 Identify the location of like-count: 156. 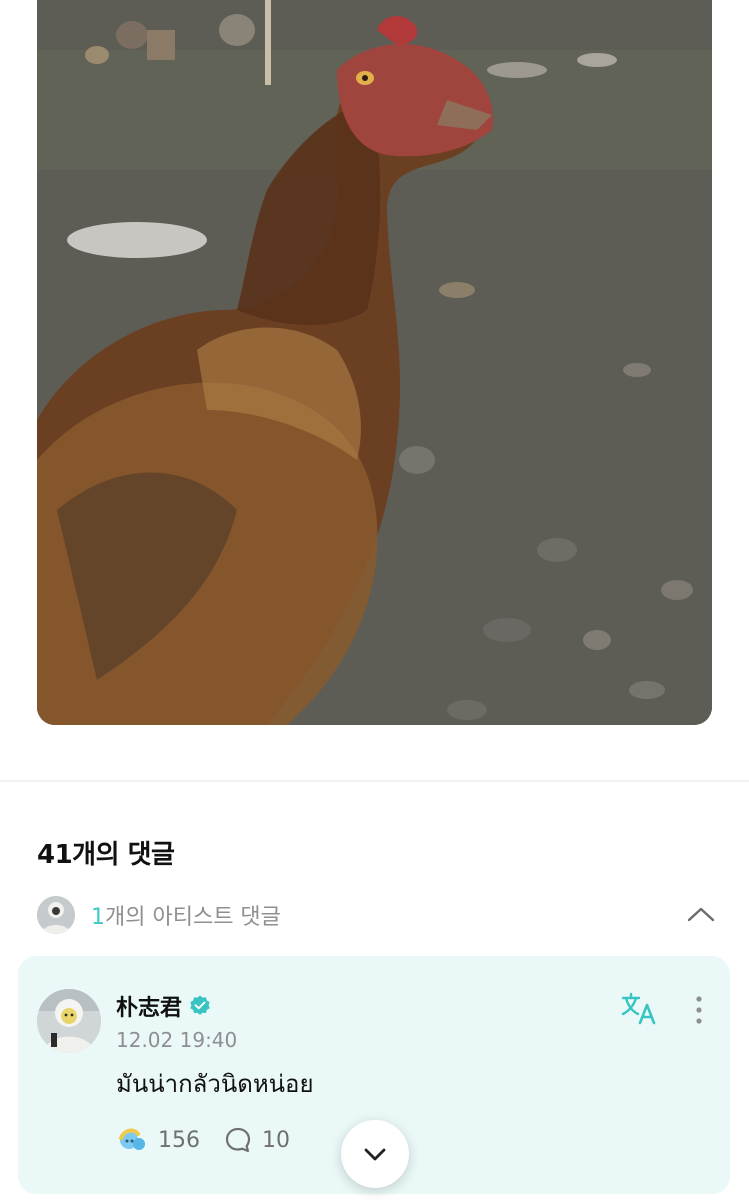
(179, 1140).